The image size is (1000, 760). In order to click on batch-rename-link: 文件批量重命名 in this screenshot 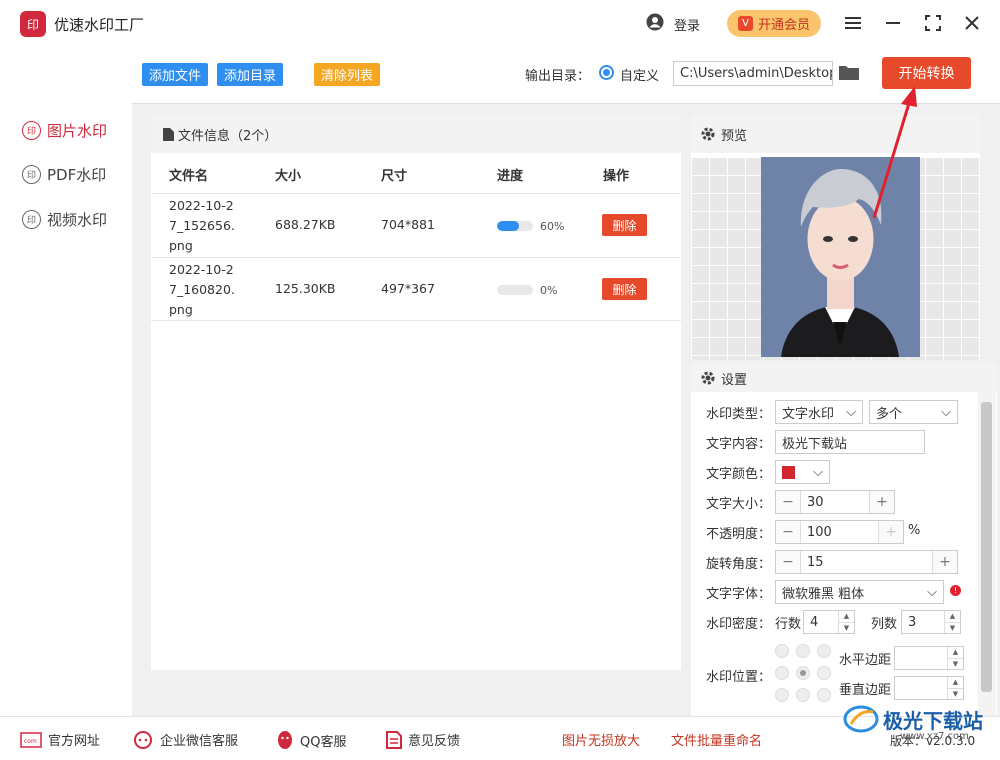, I will do `click(716, 739)`.